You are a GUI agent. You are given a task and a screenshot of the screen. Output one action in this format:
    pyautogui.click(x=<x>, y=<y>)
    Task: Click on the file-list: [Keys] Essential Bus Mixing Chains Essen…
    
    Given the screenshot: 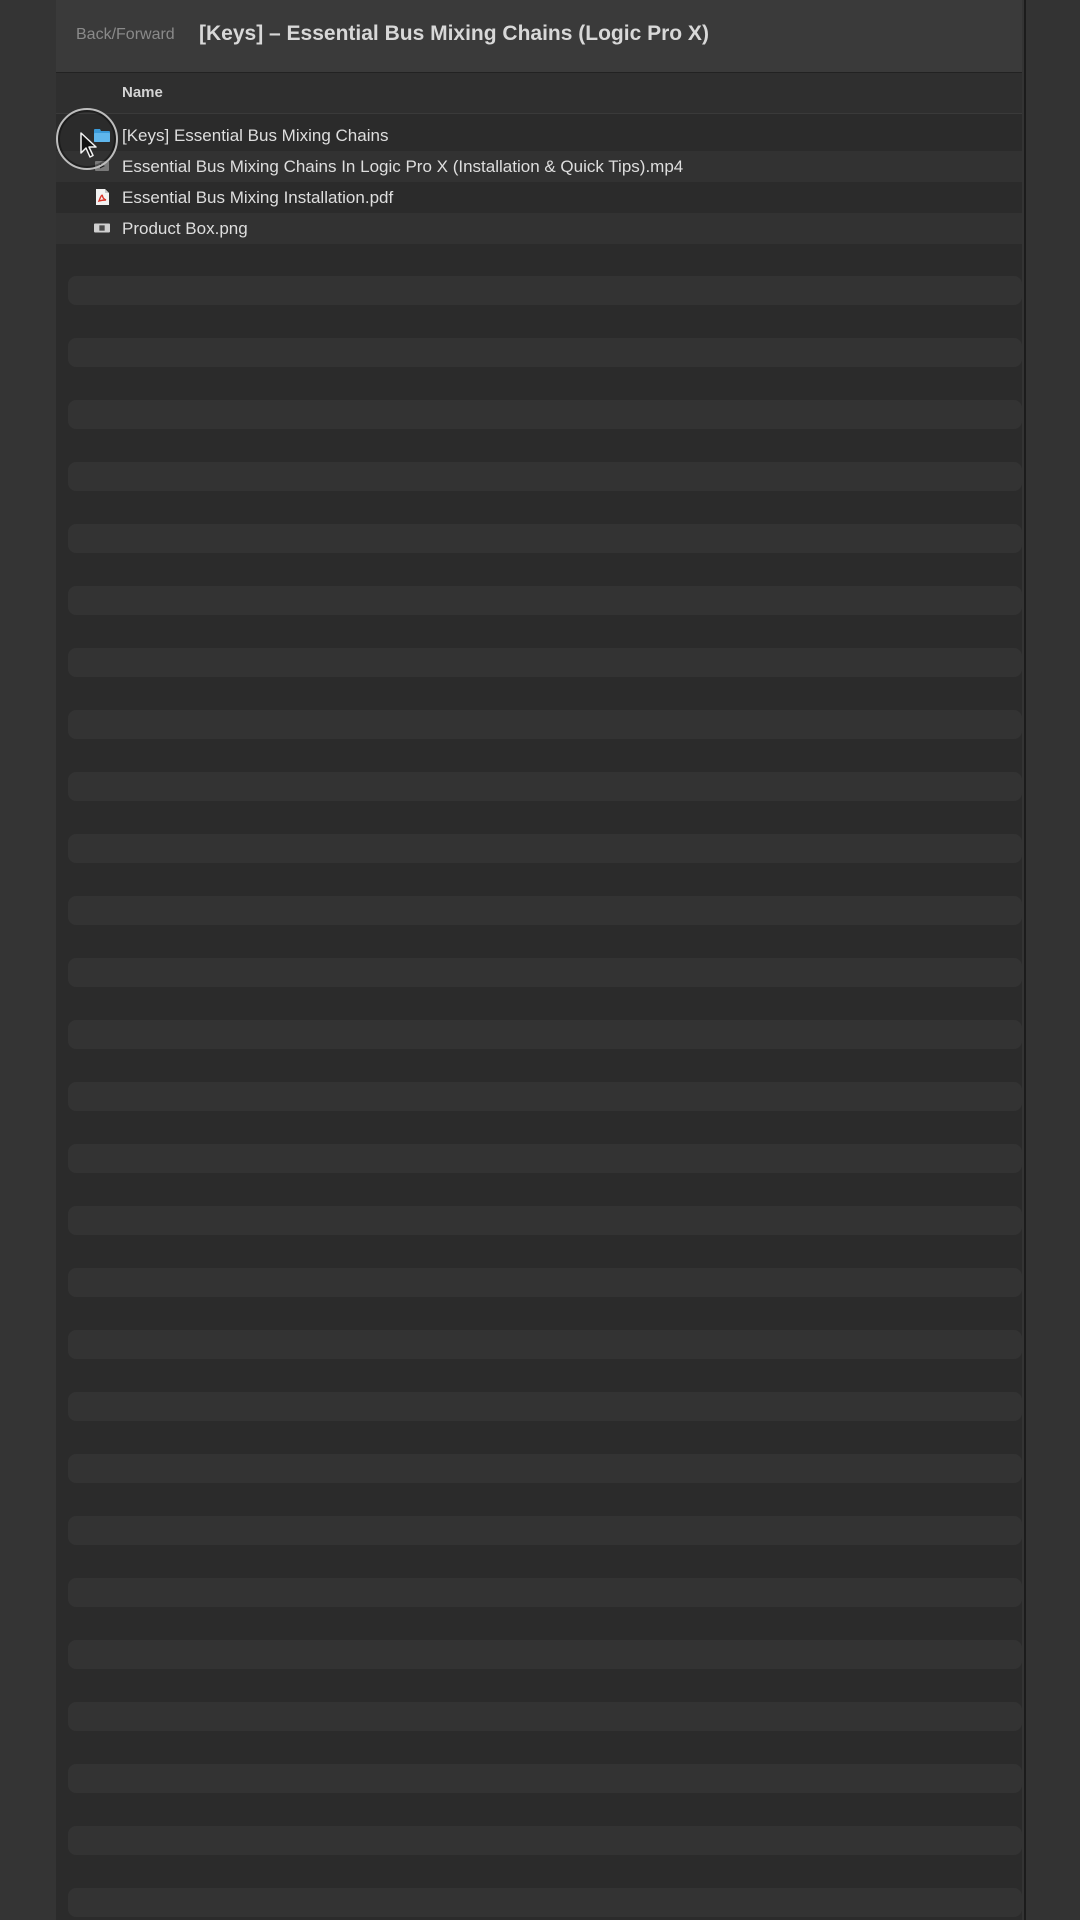 What is the action you would take?
    pyautogui.click(x=539, y=182)
    